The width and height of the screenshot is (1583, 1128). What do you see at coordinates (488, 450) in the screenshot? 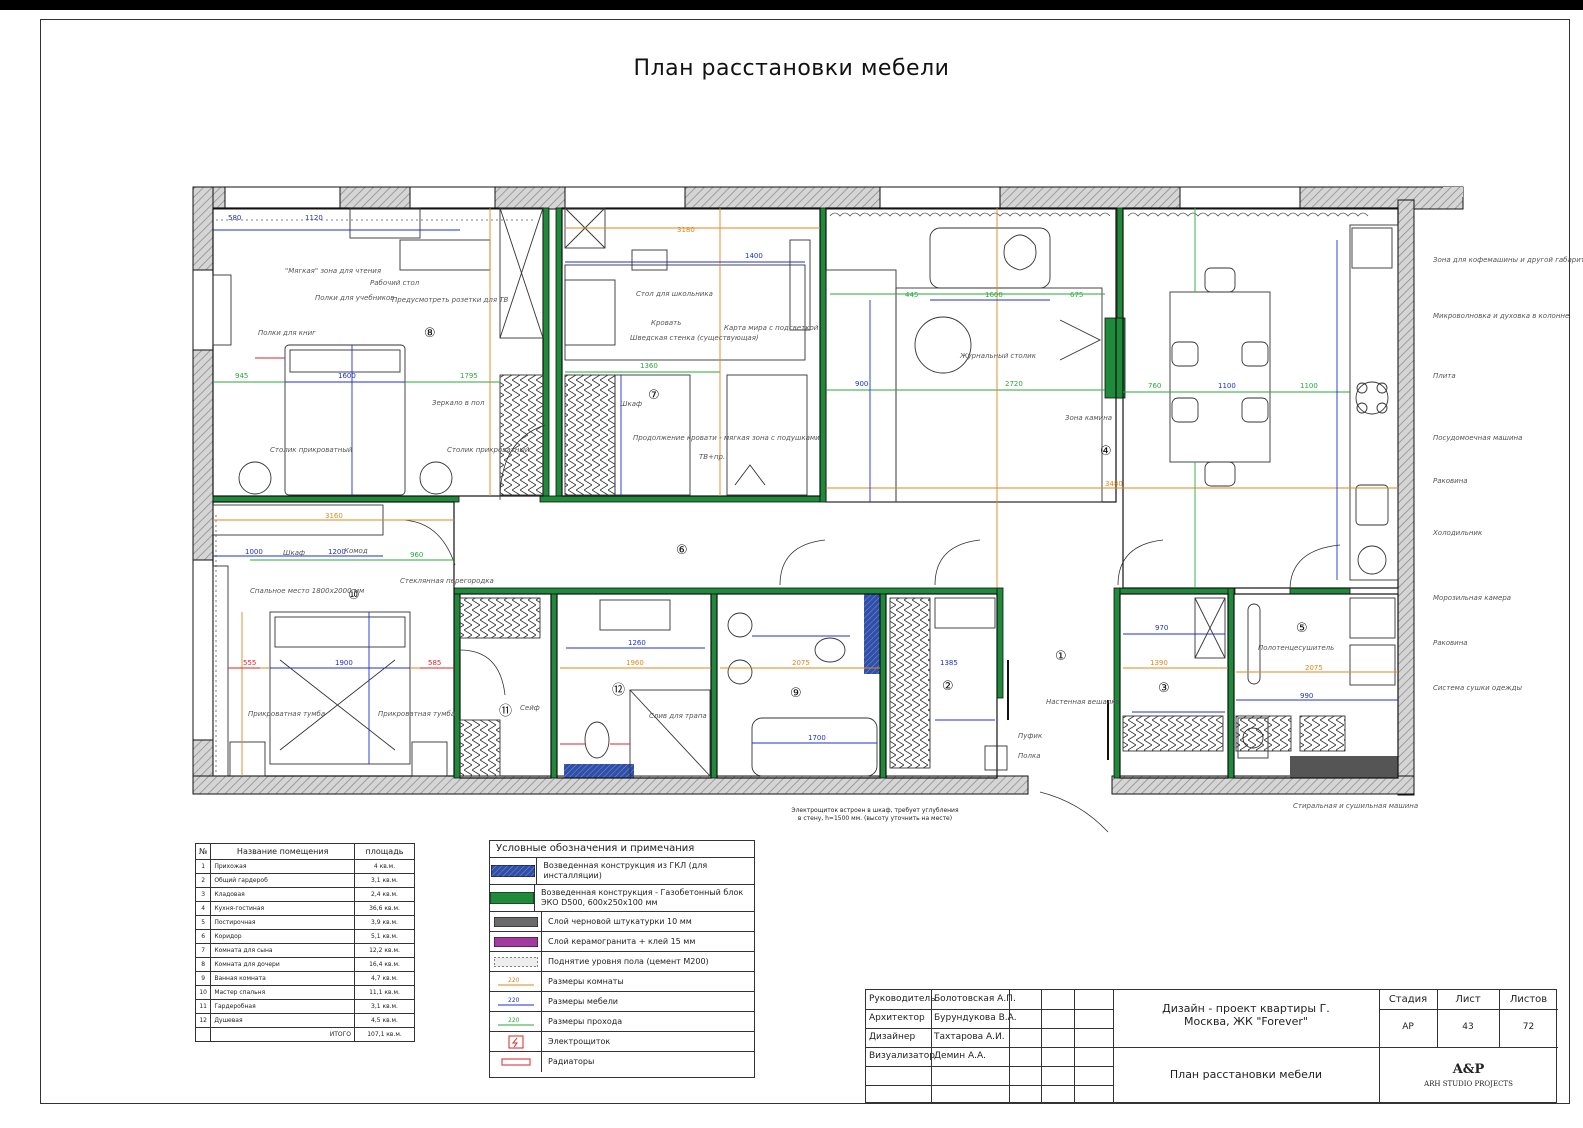
I see `label-nightstand-2: Столик прикроватный` at bounding box center [488, 450].